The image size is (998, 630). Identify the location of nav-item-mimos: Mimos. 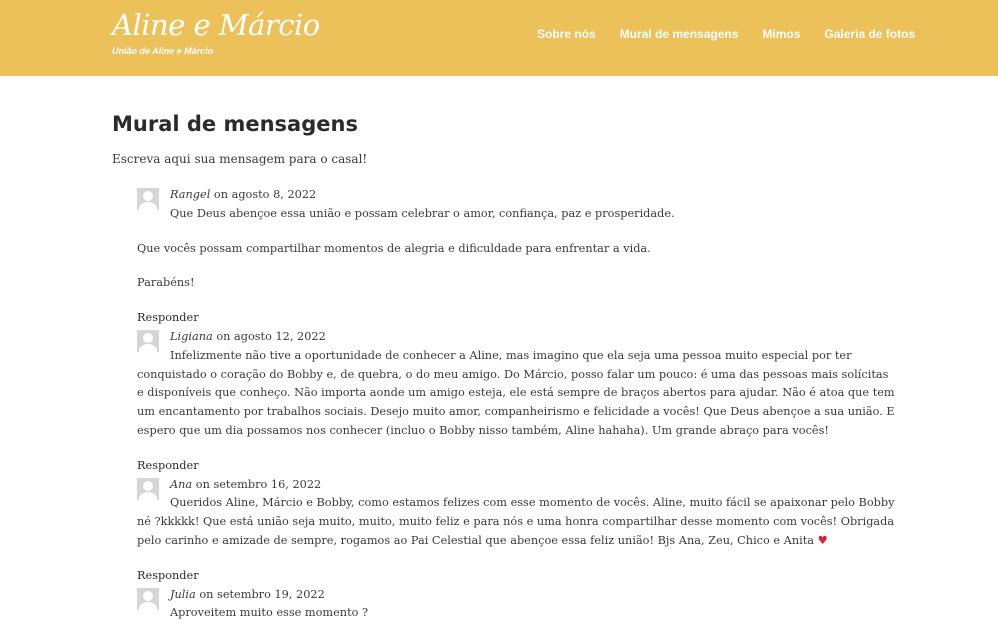
(781, 34).